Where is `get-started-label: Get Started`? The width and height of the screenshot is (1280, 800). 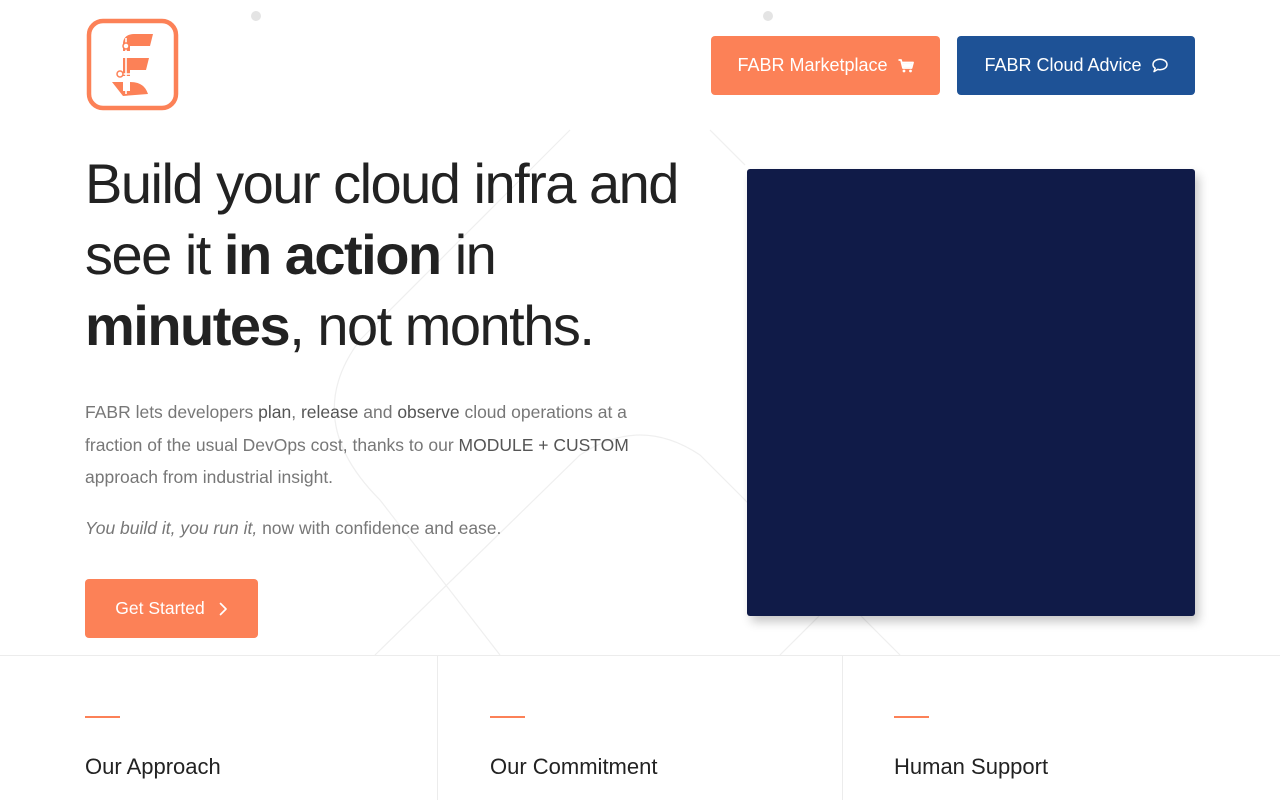 get-started-label: Get Started is located at coordinates (160, 608).